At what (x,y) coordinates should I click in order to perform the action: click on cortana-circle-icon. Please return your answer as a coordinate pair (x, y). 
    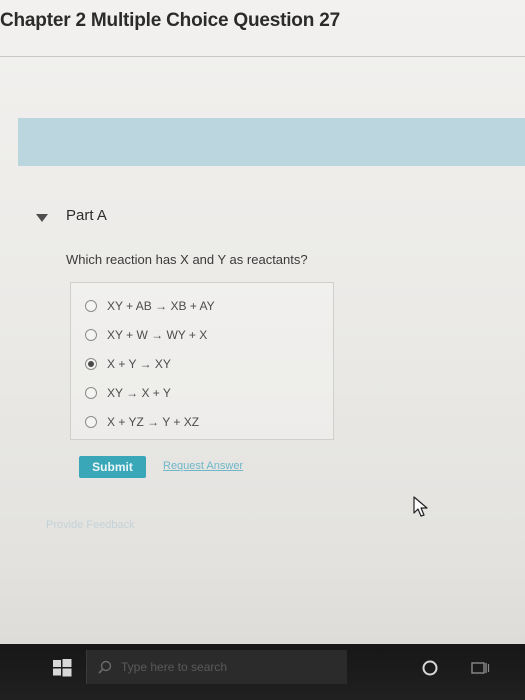
    Looking at the image, I should click on (430, 668).